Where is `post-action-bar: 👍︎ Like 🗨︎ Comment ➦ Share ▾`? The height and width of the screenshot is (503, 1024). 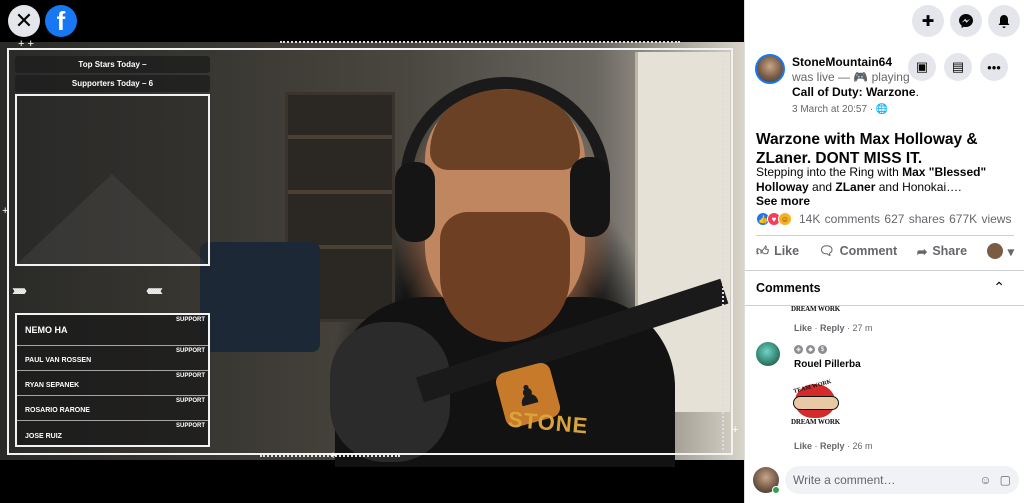 post-action-bar: 👍︎ Like 🗨︎ Comment ➦ Share ▾ is located at coordinates (885, 251).